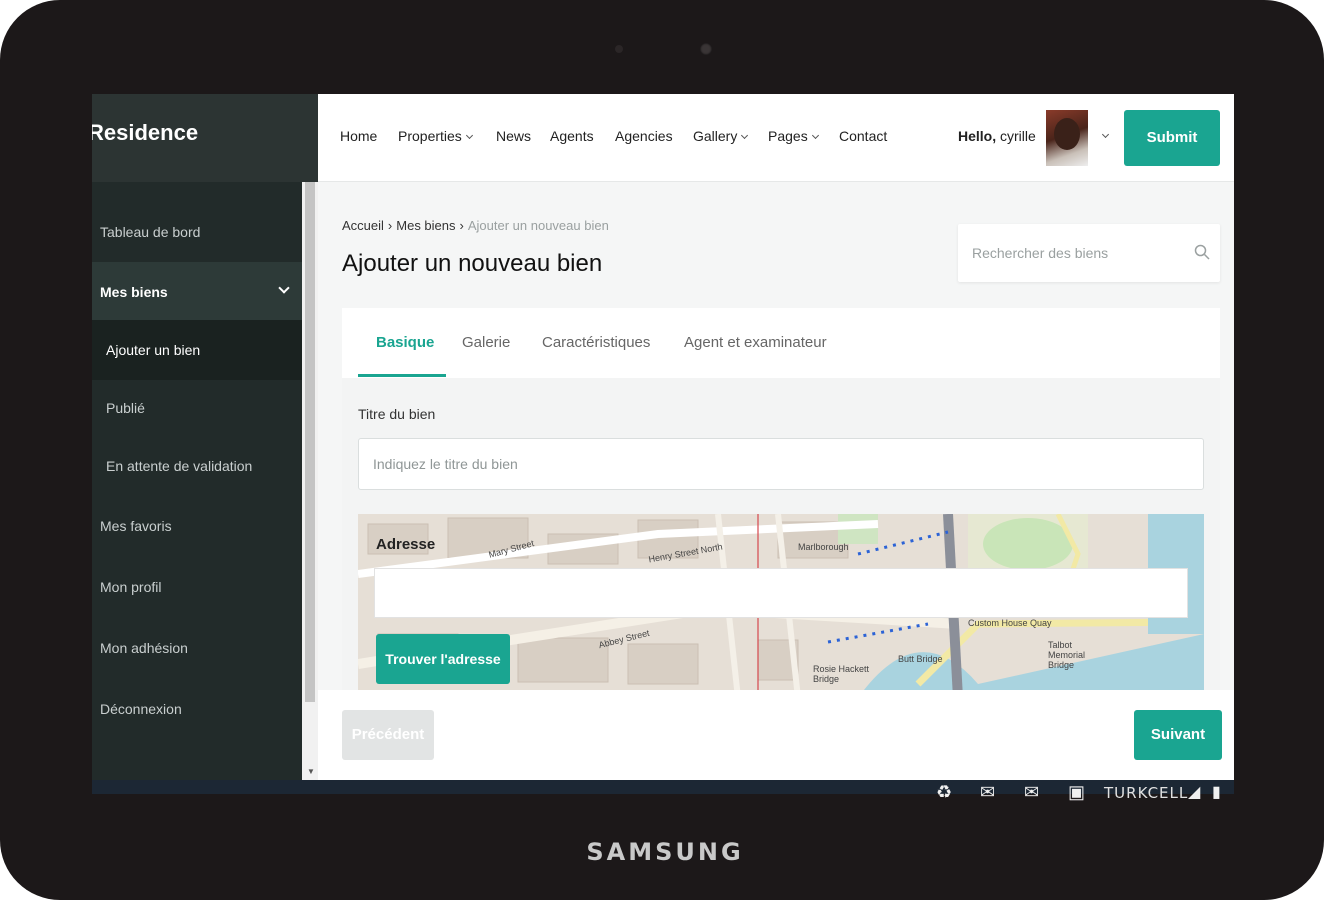  Describe the element at coordinates (1172, 138) in the screenshot. I see `submit-button: Submit` at that location.